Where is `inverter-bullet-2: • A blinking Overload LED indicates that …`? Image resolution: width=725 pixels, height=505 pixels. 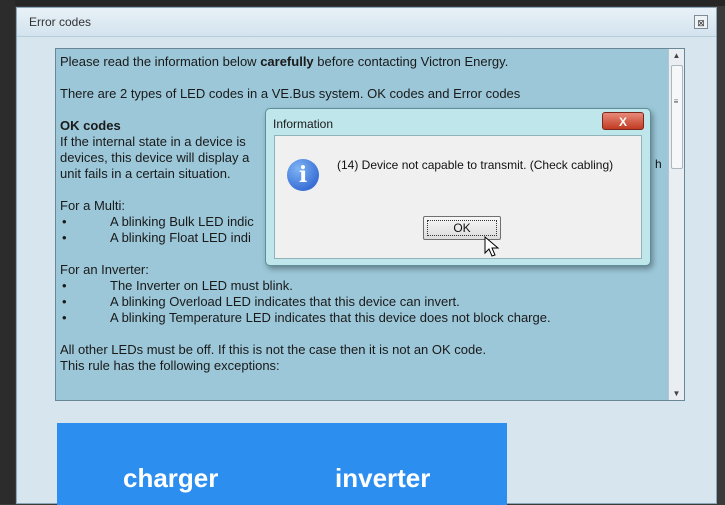
inverter-bullet-2: • A blinking Overload LED indicates that … is located at coordinates (360, 302).